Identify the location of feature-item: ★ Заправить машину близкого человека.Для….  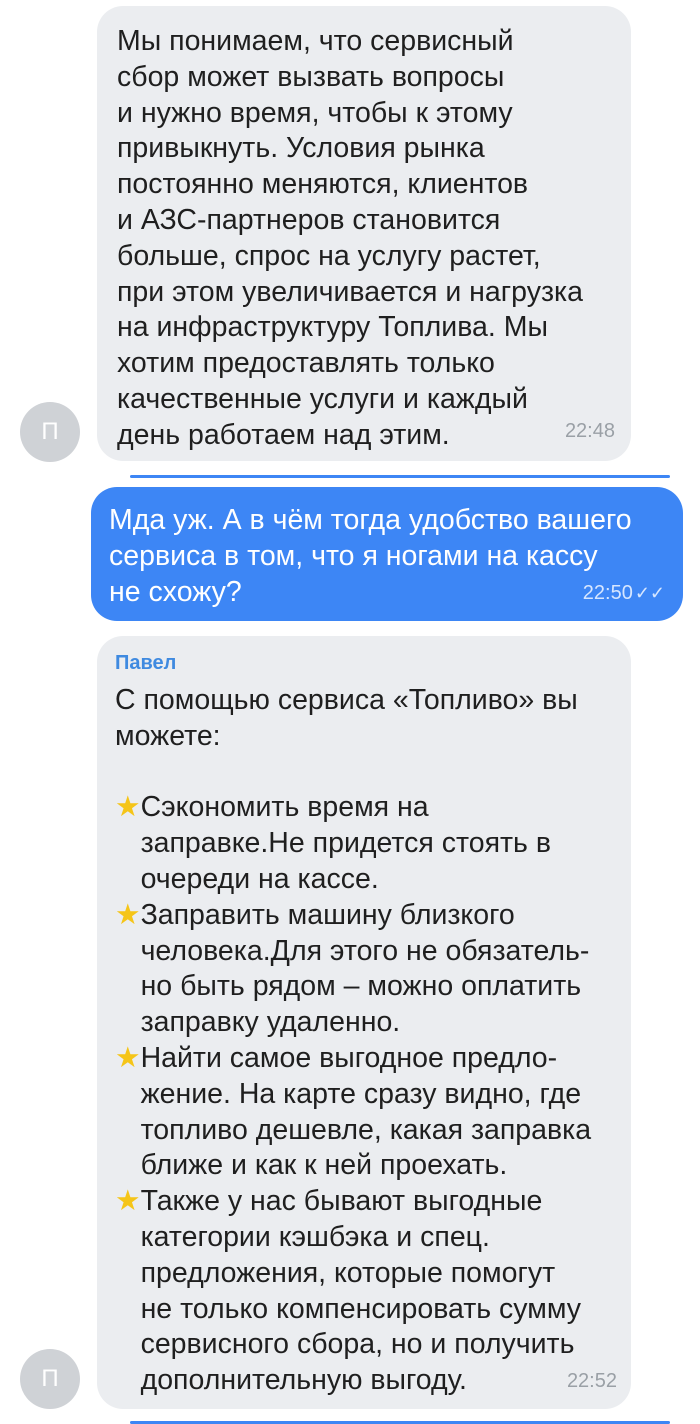
(363, 969).